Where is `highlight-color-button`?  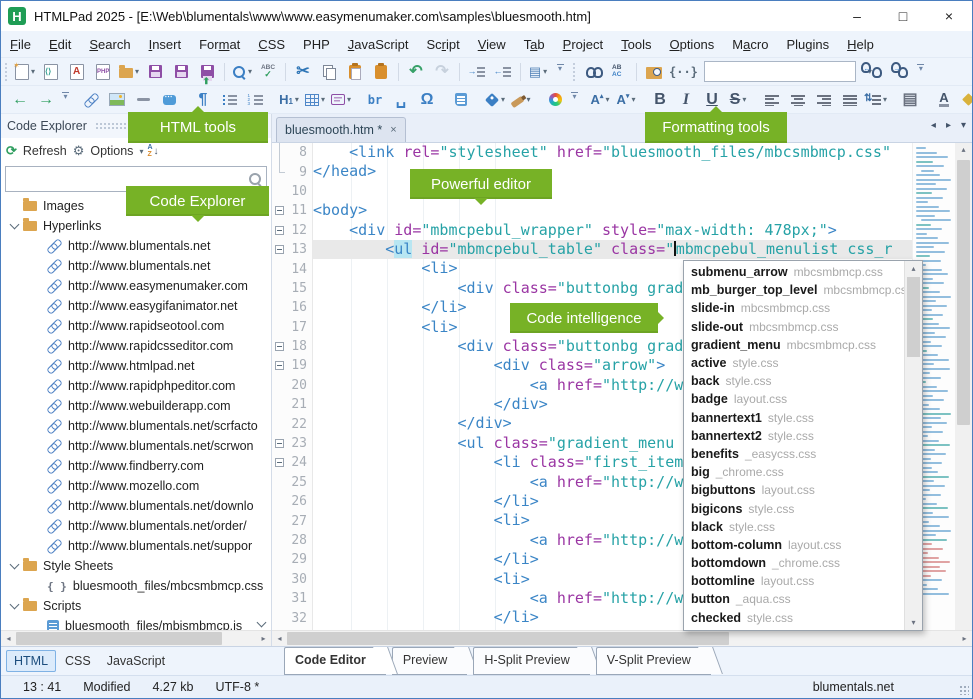 highlight-color-button is located at coordinates (965, 100).